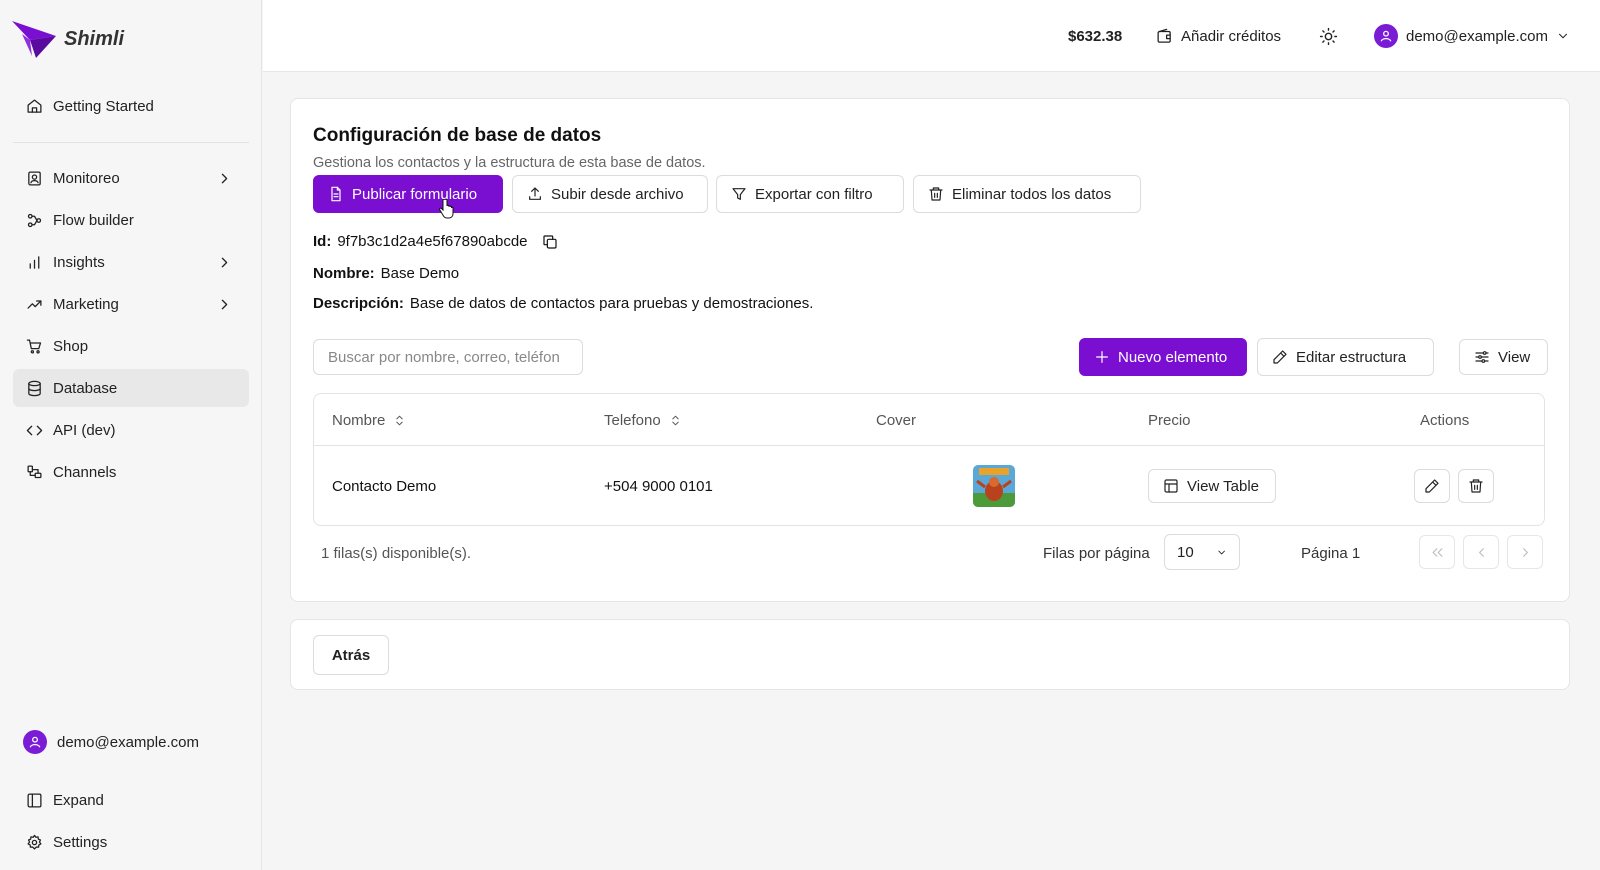 This screenshot has width=1600, height=870. I want to click on back-label: Atrás, so click(351, 655).